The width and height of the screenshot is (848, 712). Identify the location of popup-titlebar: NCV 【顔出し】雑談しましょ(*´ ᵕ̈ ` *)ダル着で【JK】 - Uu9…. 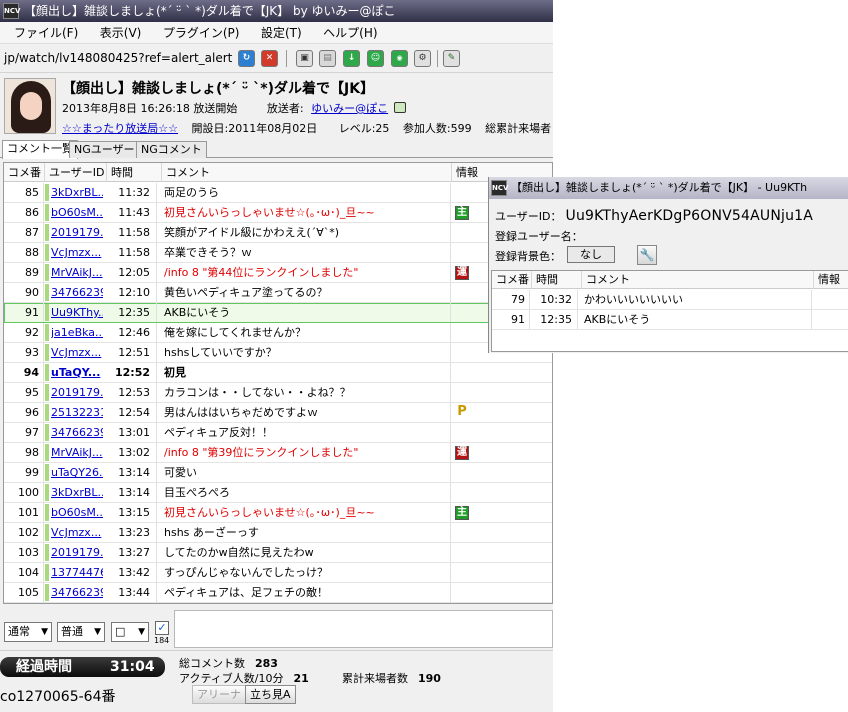
(668, 188).